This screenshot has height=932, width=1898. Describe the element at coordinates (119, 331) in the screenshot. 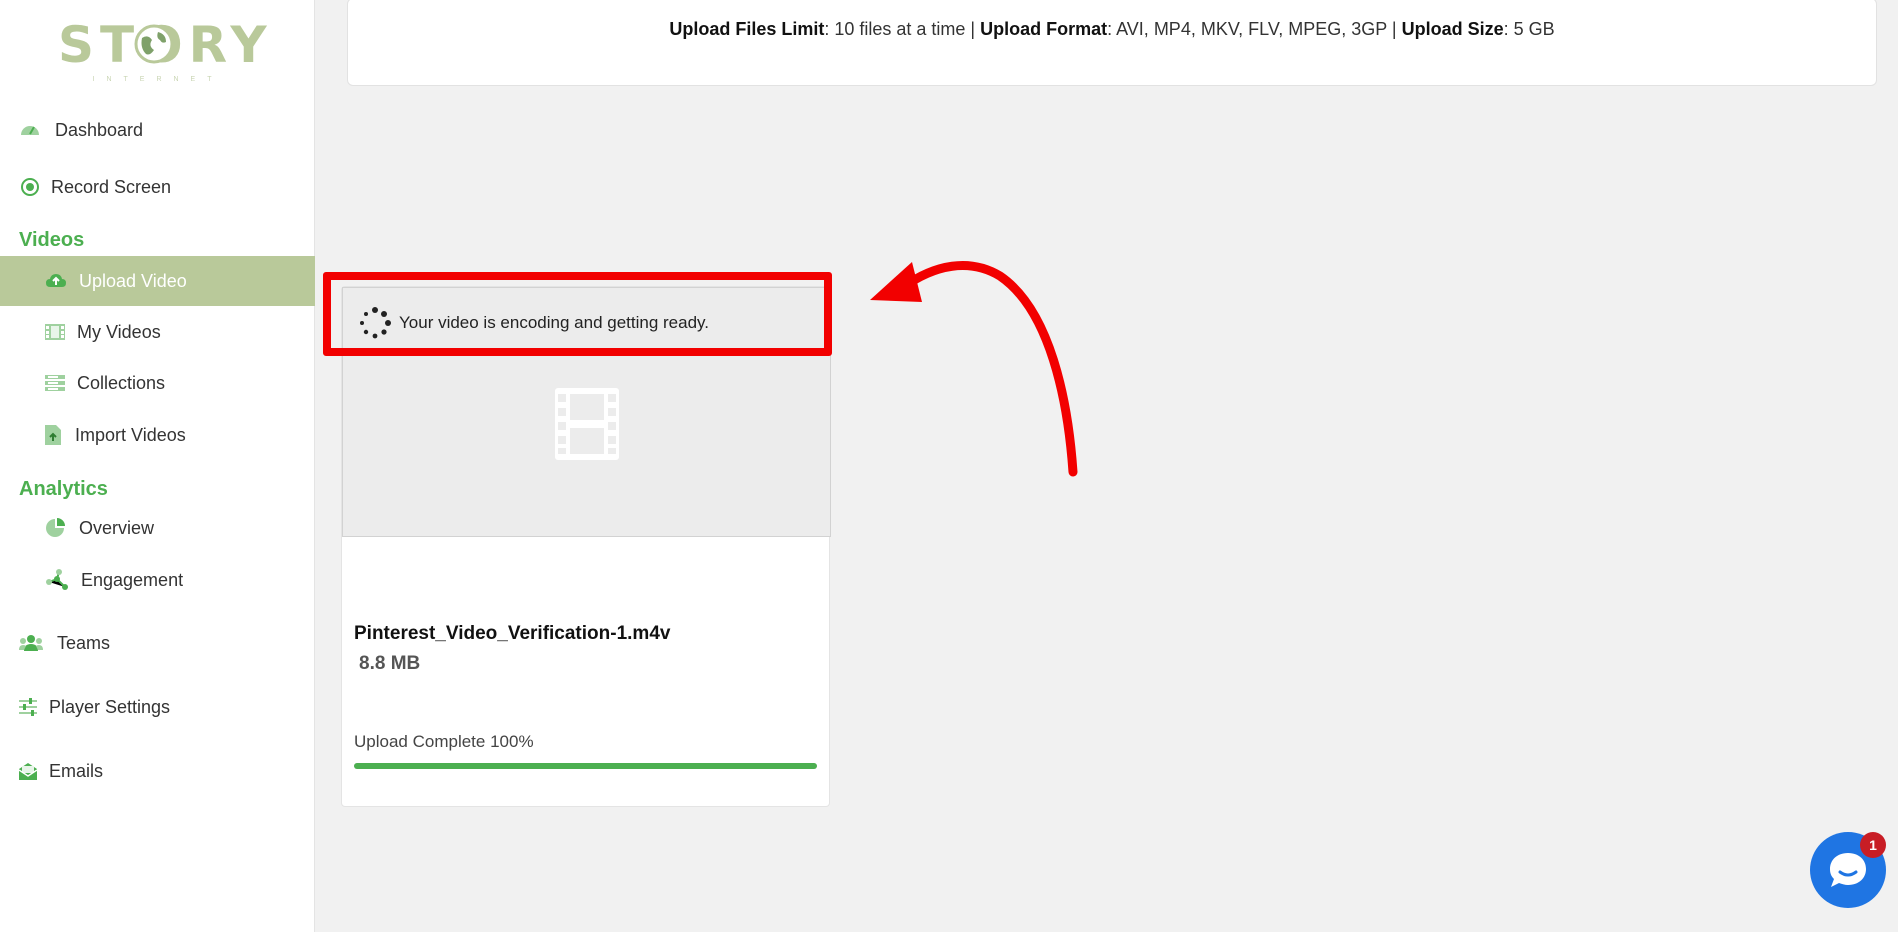

I see `sidebar-item-label: My Videos` at that location.